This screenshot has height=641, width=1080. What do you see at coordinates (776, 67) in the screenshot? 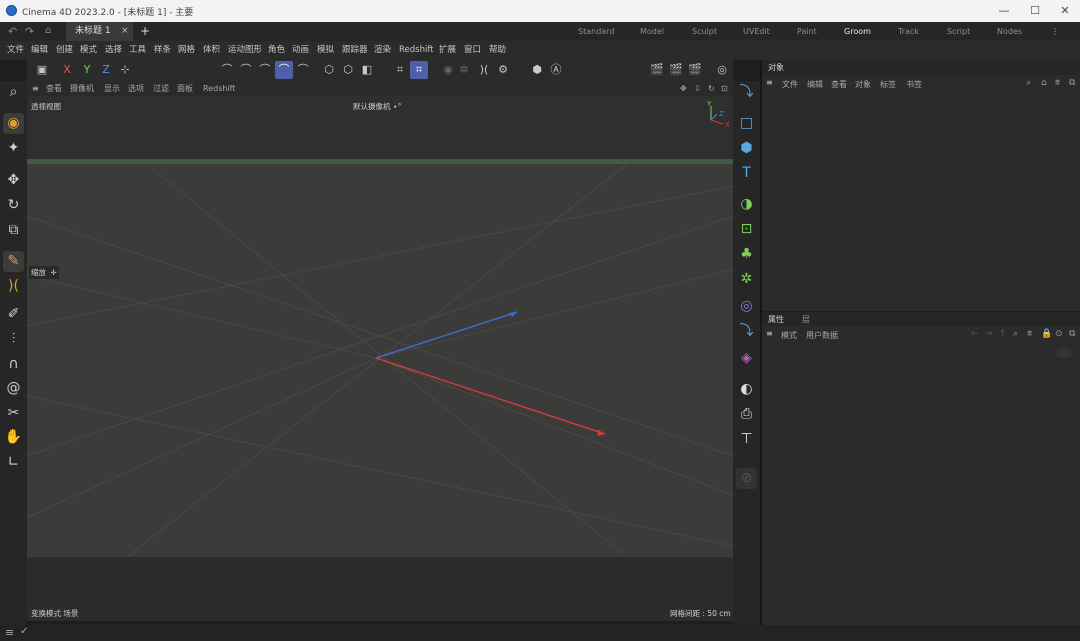
I see `tab-objects: 对象` at bounding box center [776, 67].